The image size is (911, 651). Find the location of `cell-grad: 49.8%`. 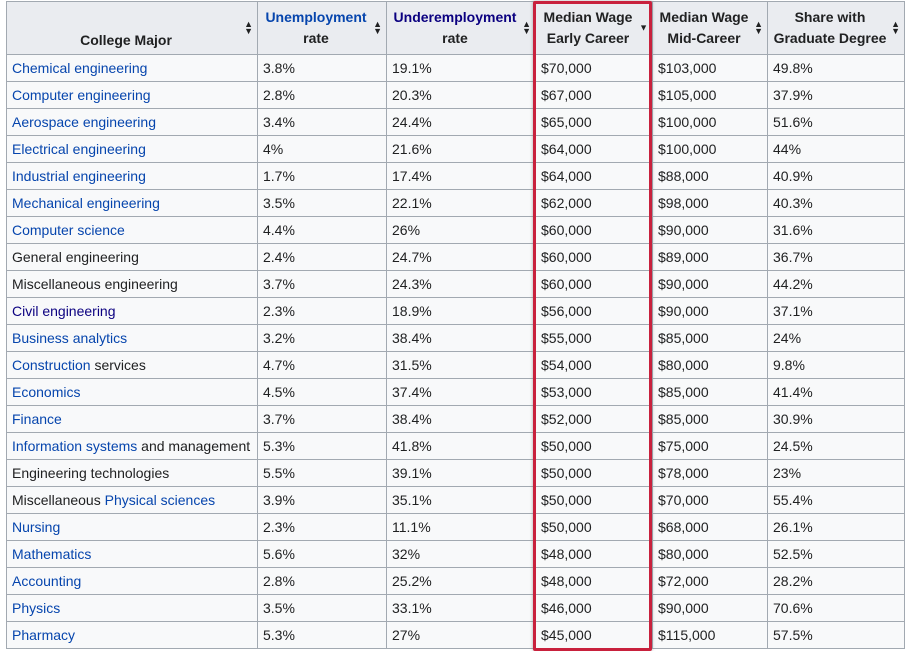

cell-grad: 49.8% is located at coordinates (836, 68).